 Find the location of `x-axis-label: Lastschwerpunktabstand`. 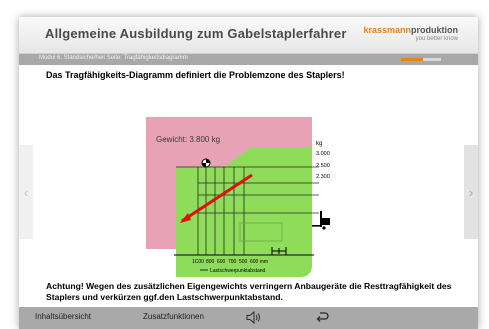

x-axis-label: Lastschwerpunktabstand is located at coordinates (238, 271).